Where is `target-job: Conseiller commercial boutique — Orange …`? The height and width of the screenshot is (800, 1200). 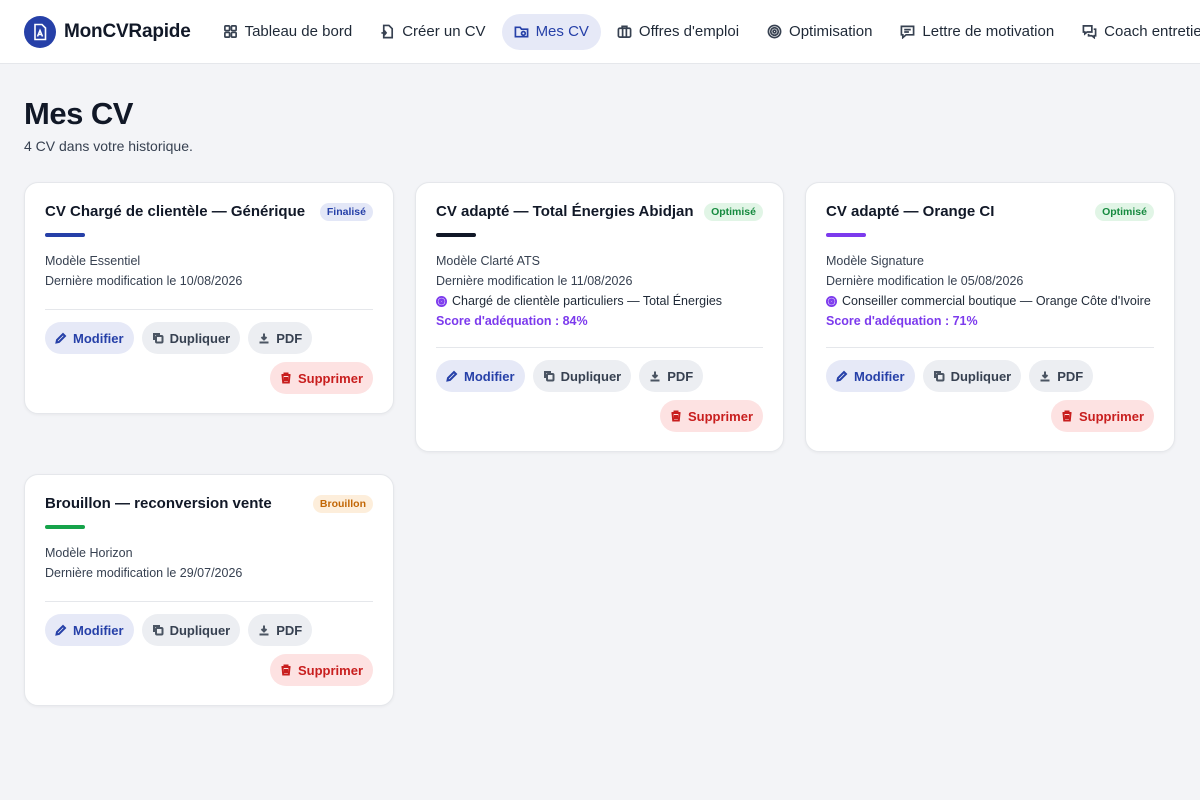 target-job: Conseiller commercial boutique — Orange … is located at coordinates (990, 301).